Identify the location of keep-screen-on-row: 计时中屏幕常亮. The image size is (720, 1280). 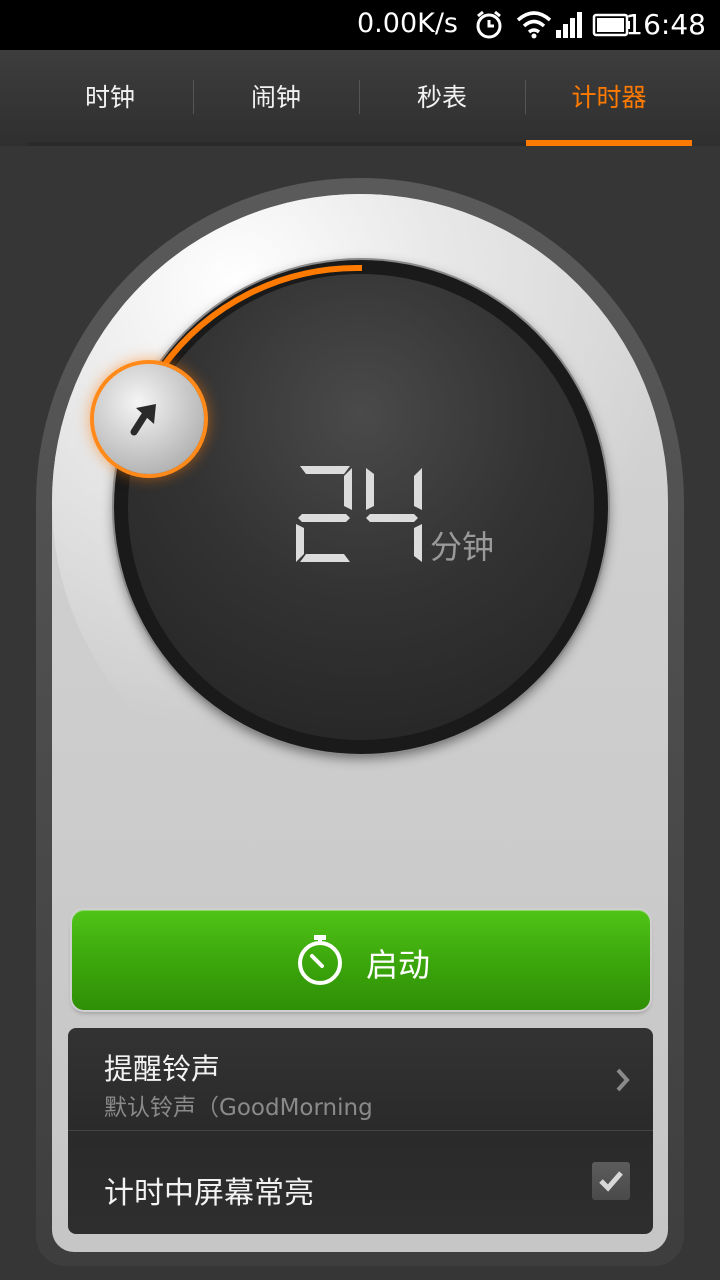
(360, 1182).